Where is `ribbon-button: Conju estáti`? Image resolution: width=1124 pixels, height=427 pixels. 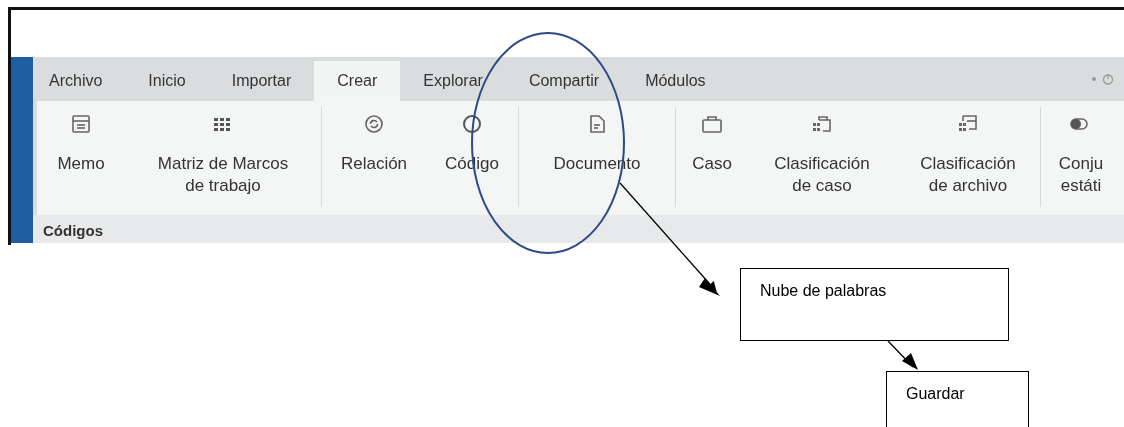
ribbon-button: Conju estáti is located at coordinates (1081, 157).